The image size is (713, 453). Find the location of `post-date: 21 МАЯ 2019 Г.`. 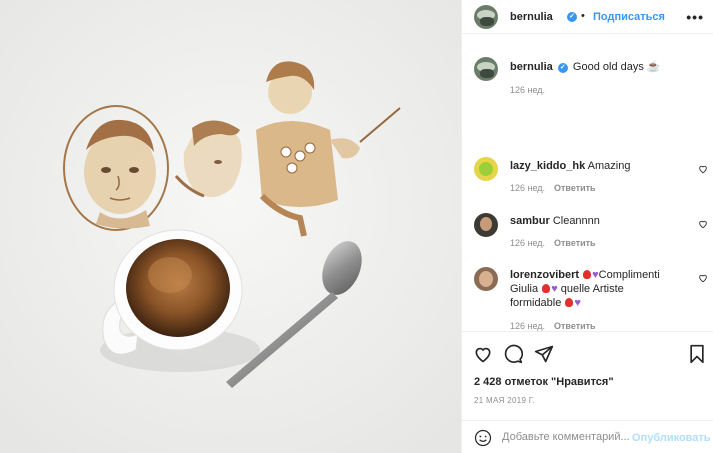

post-date: 21 МАЯ 2019 Г. is located at coordinates (504, 400).